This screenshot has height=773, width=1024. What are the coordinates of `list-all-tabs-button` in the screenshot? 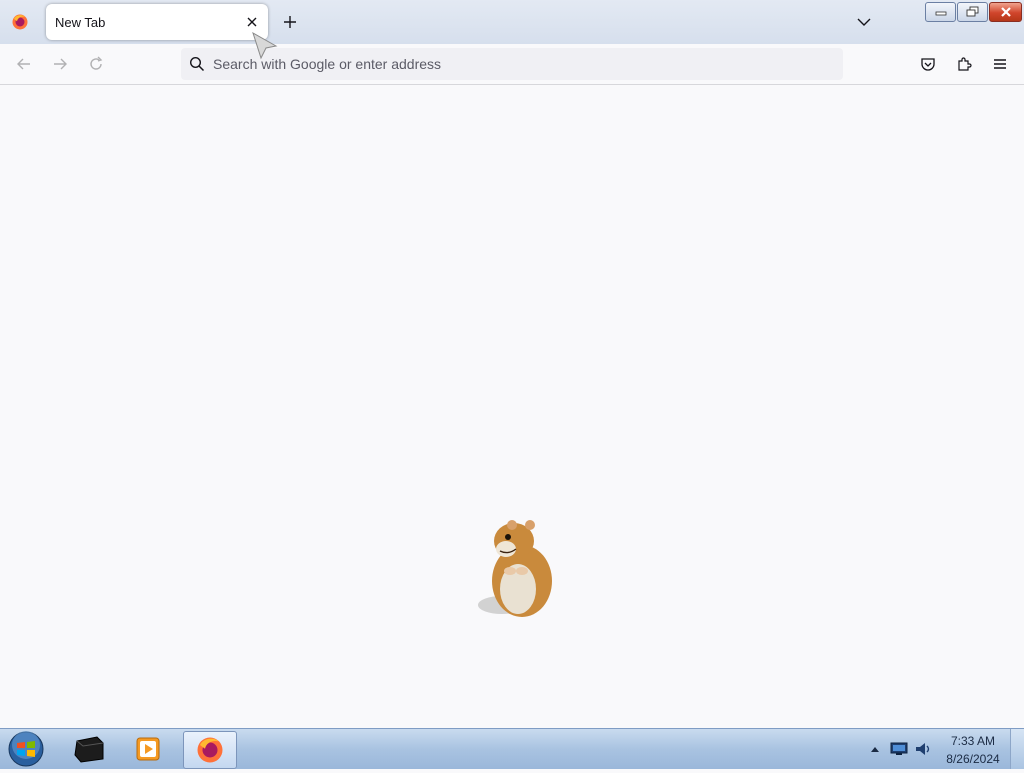 It's located at (864, 22).